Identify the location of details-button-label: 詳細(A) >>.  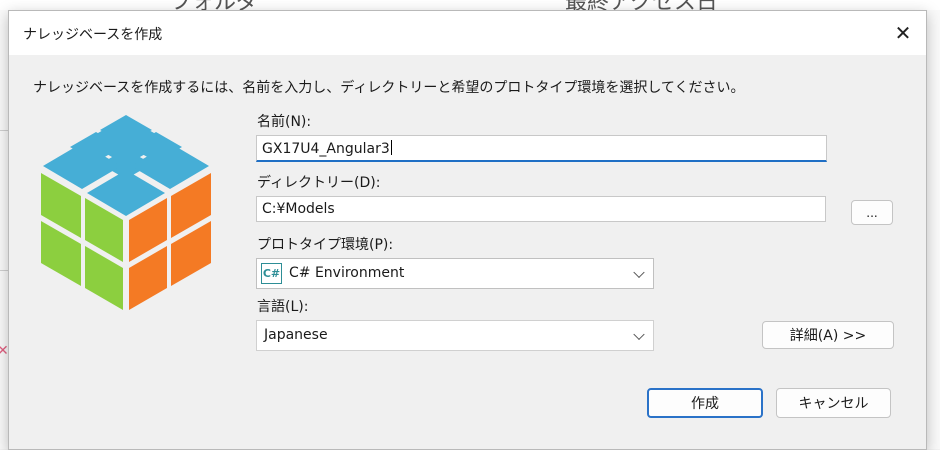
(828, 336).